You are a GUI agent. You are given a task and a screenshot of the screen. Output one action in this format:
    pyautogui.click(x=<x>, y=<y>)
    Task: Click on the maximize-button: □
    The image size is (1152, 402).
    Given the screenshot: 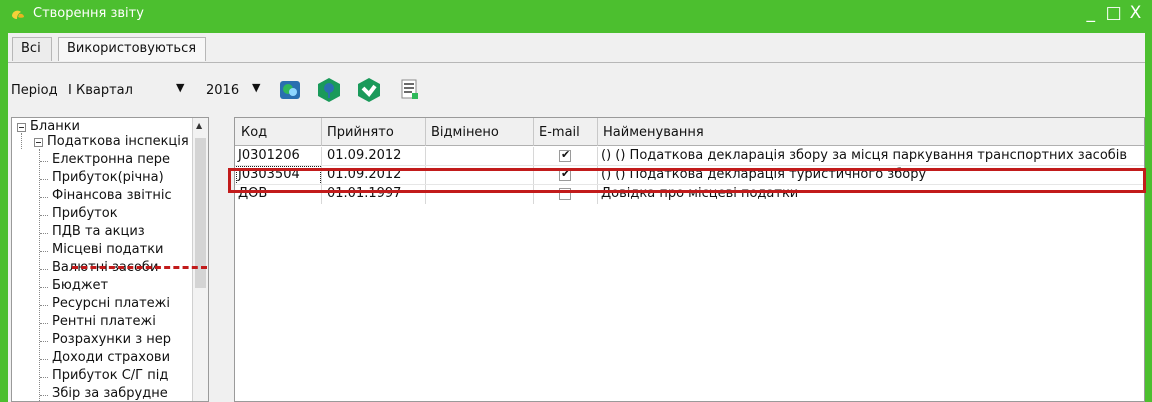 What is the action you would take?
    pyautogui.click(x=1114, y=13)
    